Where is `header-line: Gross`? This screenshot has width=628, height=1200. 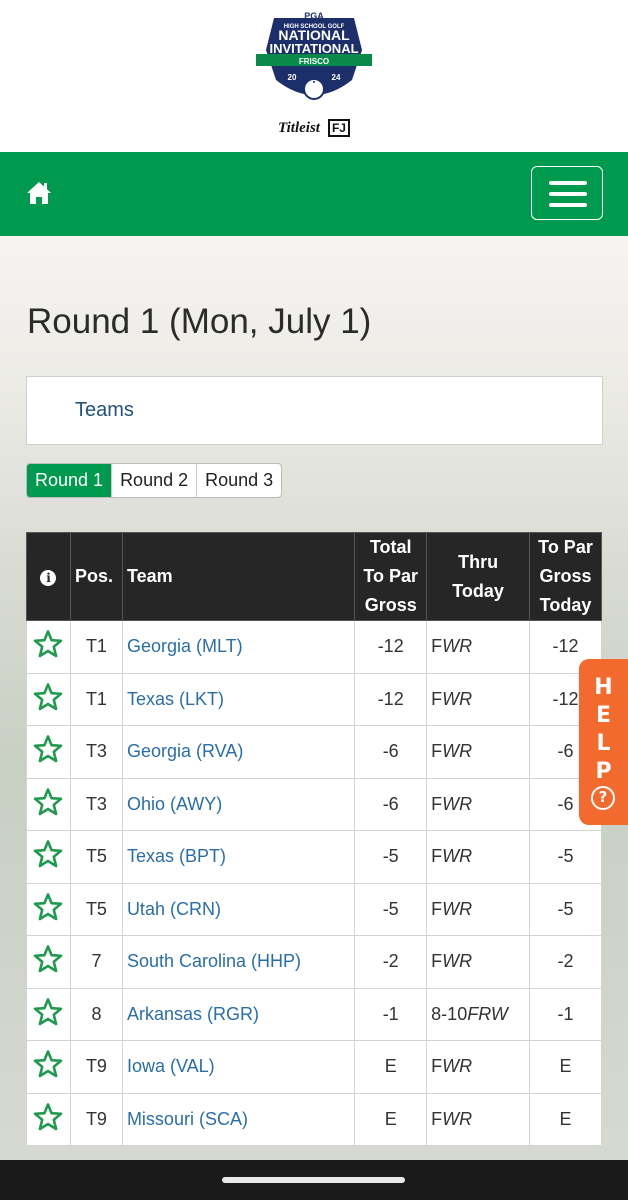
header-line: Gross is located at coordinates (390, 605).